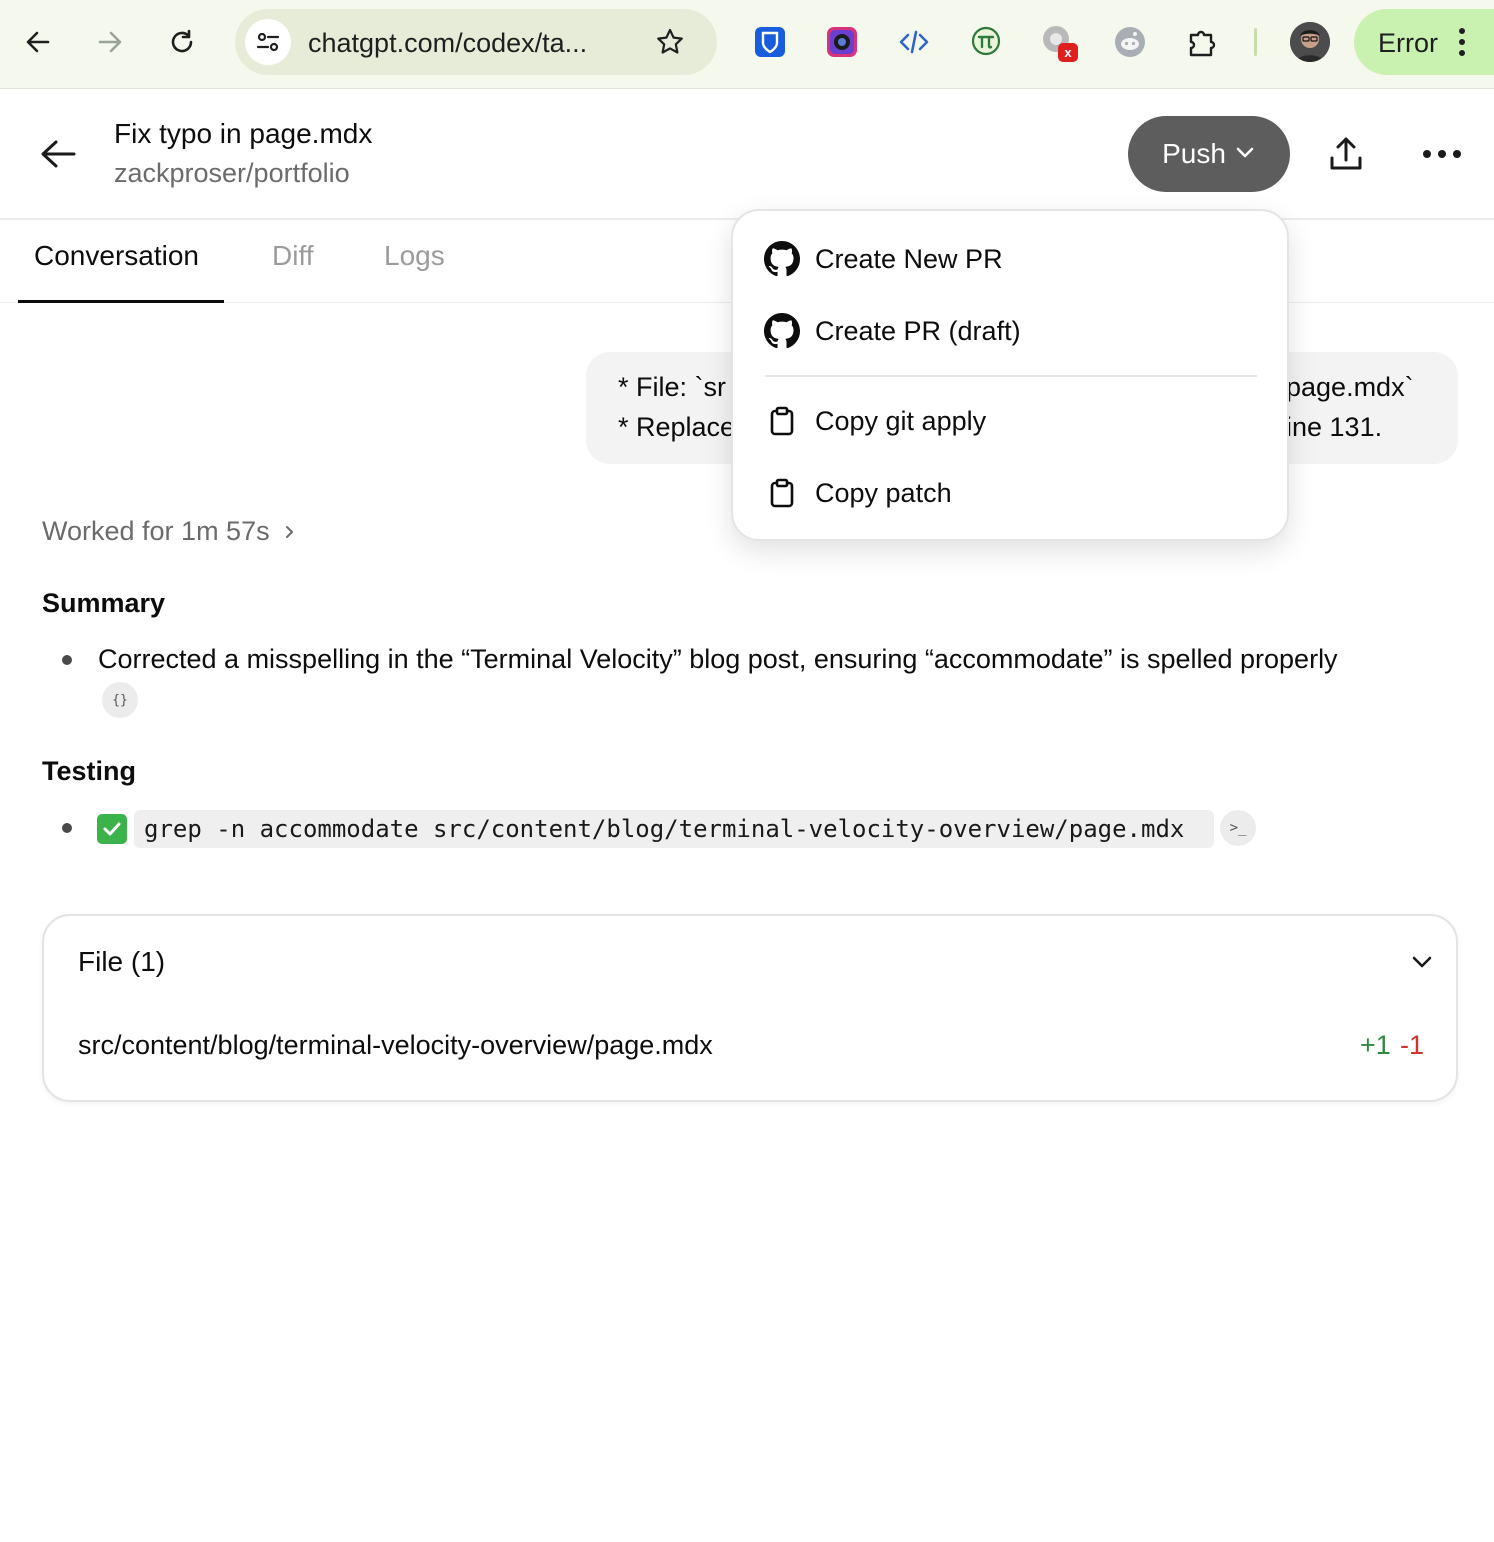 This screenshot has width=1494, height=1542. I want to click on profile-error-button: Error, so click(1424, 42).